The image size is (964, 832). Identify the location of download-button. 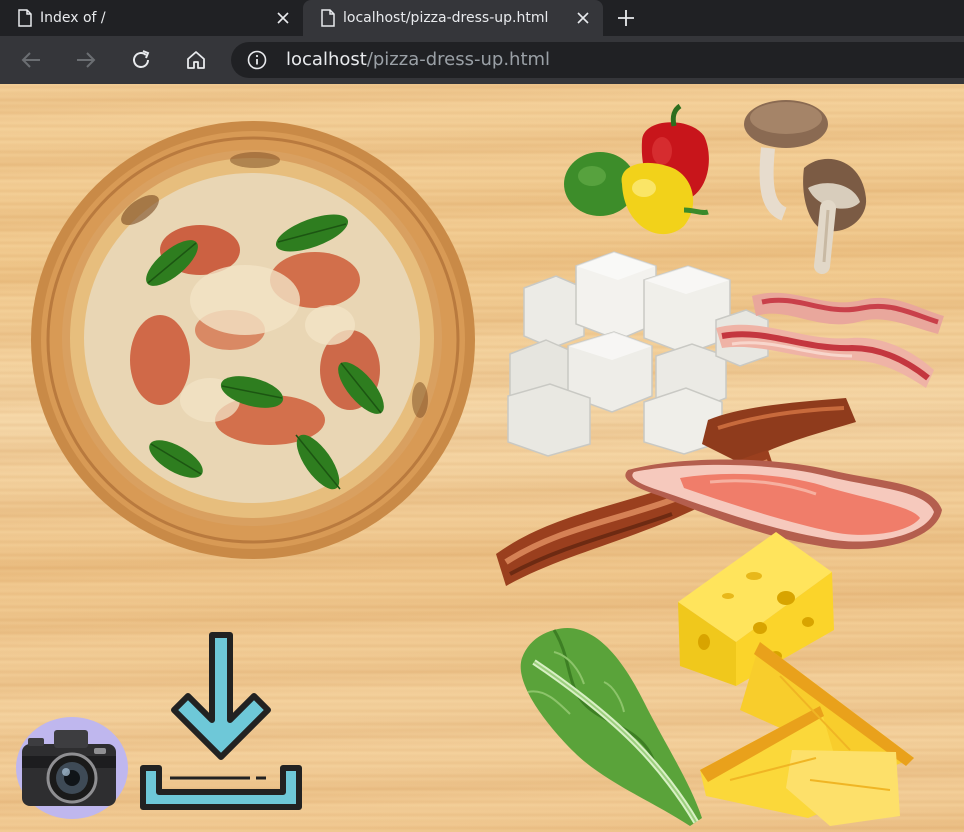
(221, 721).